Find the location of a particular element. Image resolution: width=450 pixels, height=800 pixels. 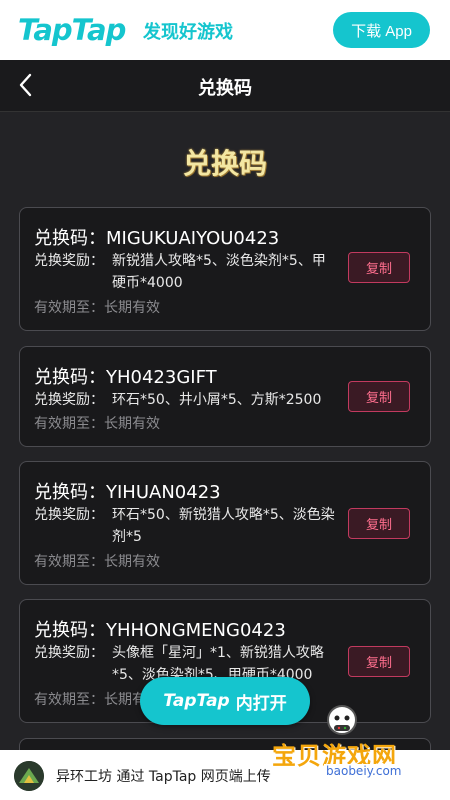

slogan: 发现好游戏 is located at coordinates (188, 32).